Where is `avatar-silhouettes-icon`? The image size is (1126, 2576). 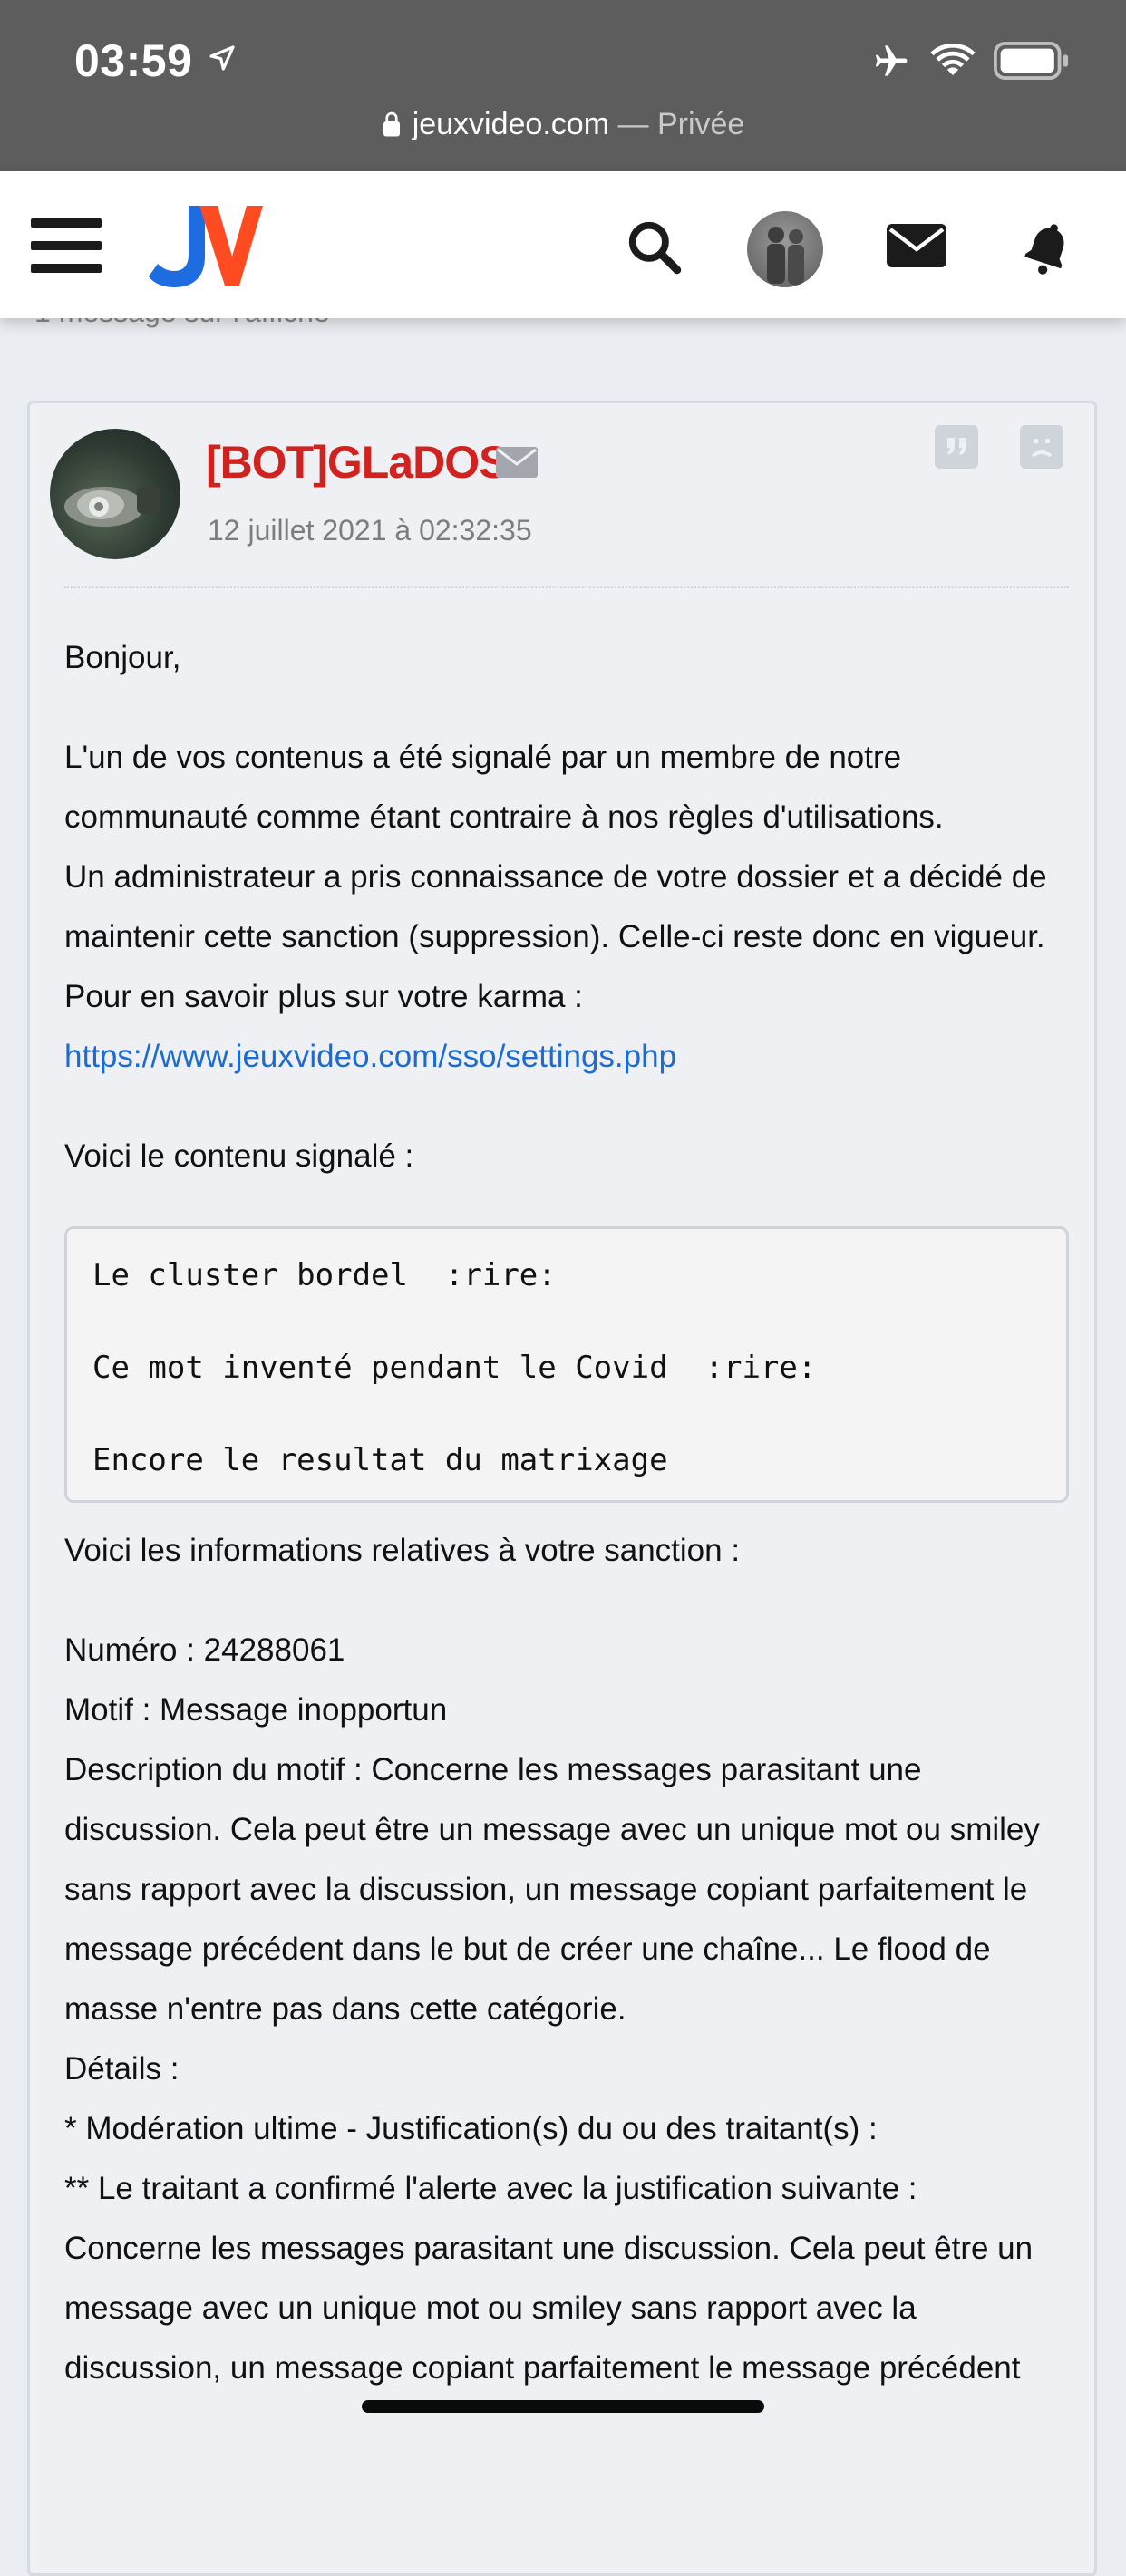
avatar-silhouettes-icon is located at coordinates (785, 256).